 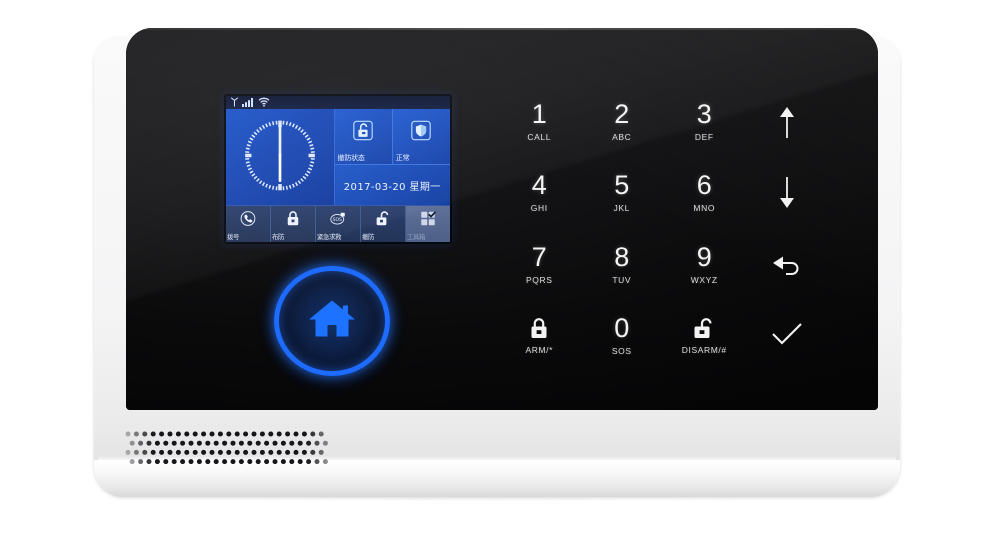 What do you see at coordinates (416, 237) in the screenshot?
I see `dock-item-tools-label: 工具箱` at bounding box center [416, 237].